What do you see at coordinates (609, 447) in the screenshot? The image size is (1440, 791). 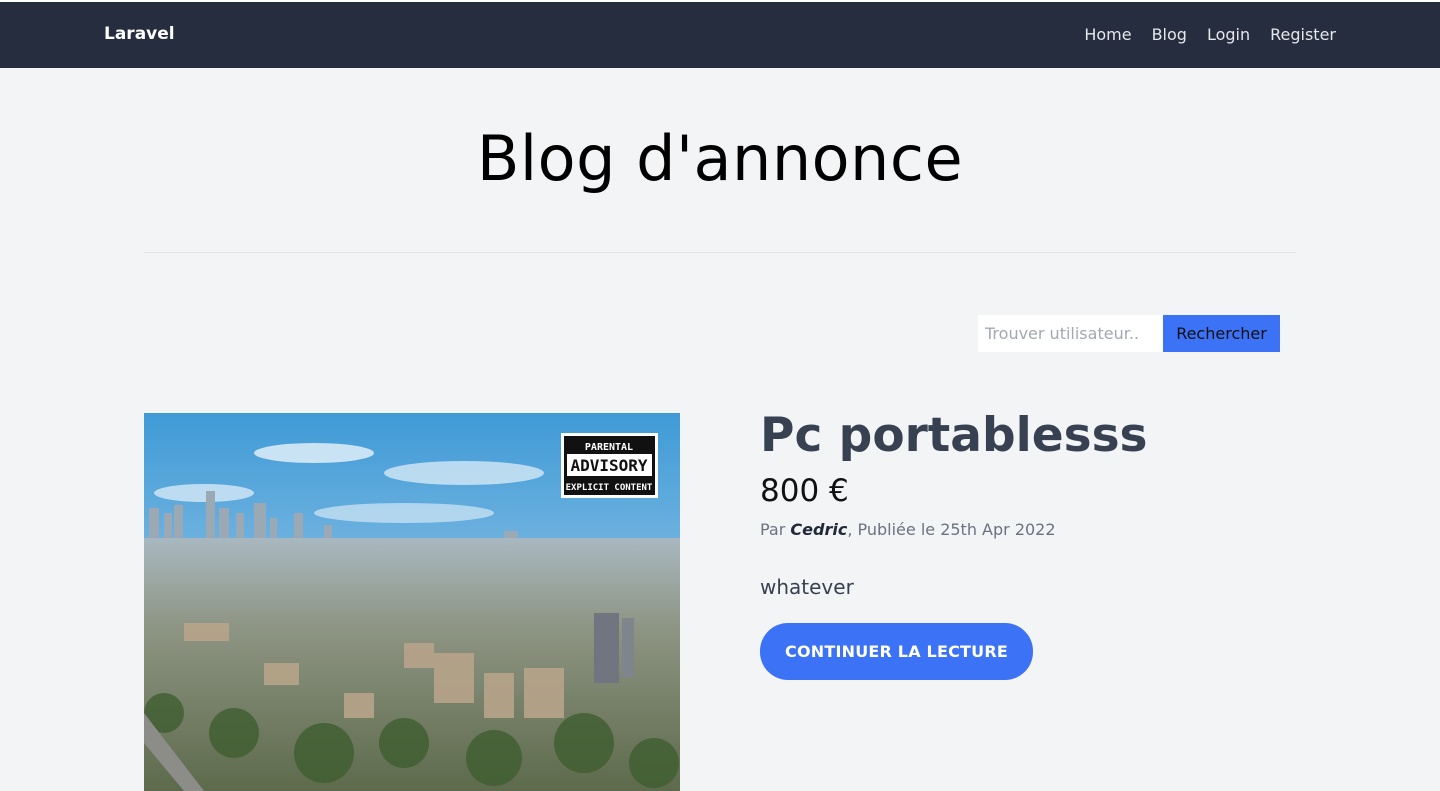 I see `advisory-top: PARENTAL` at bounding box center [609, 447].